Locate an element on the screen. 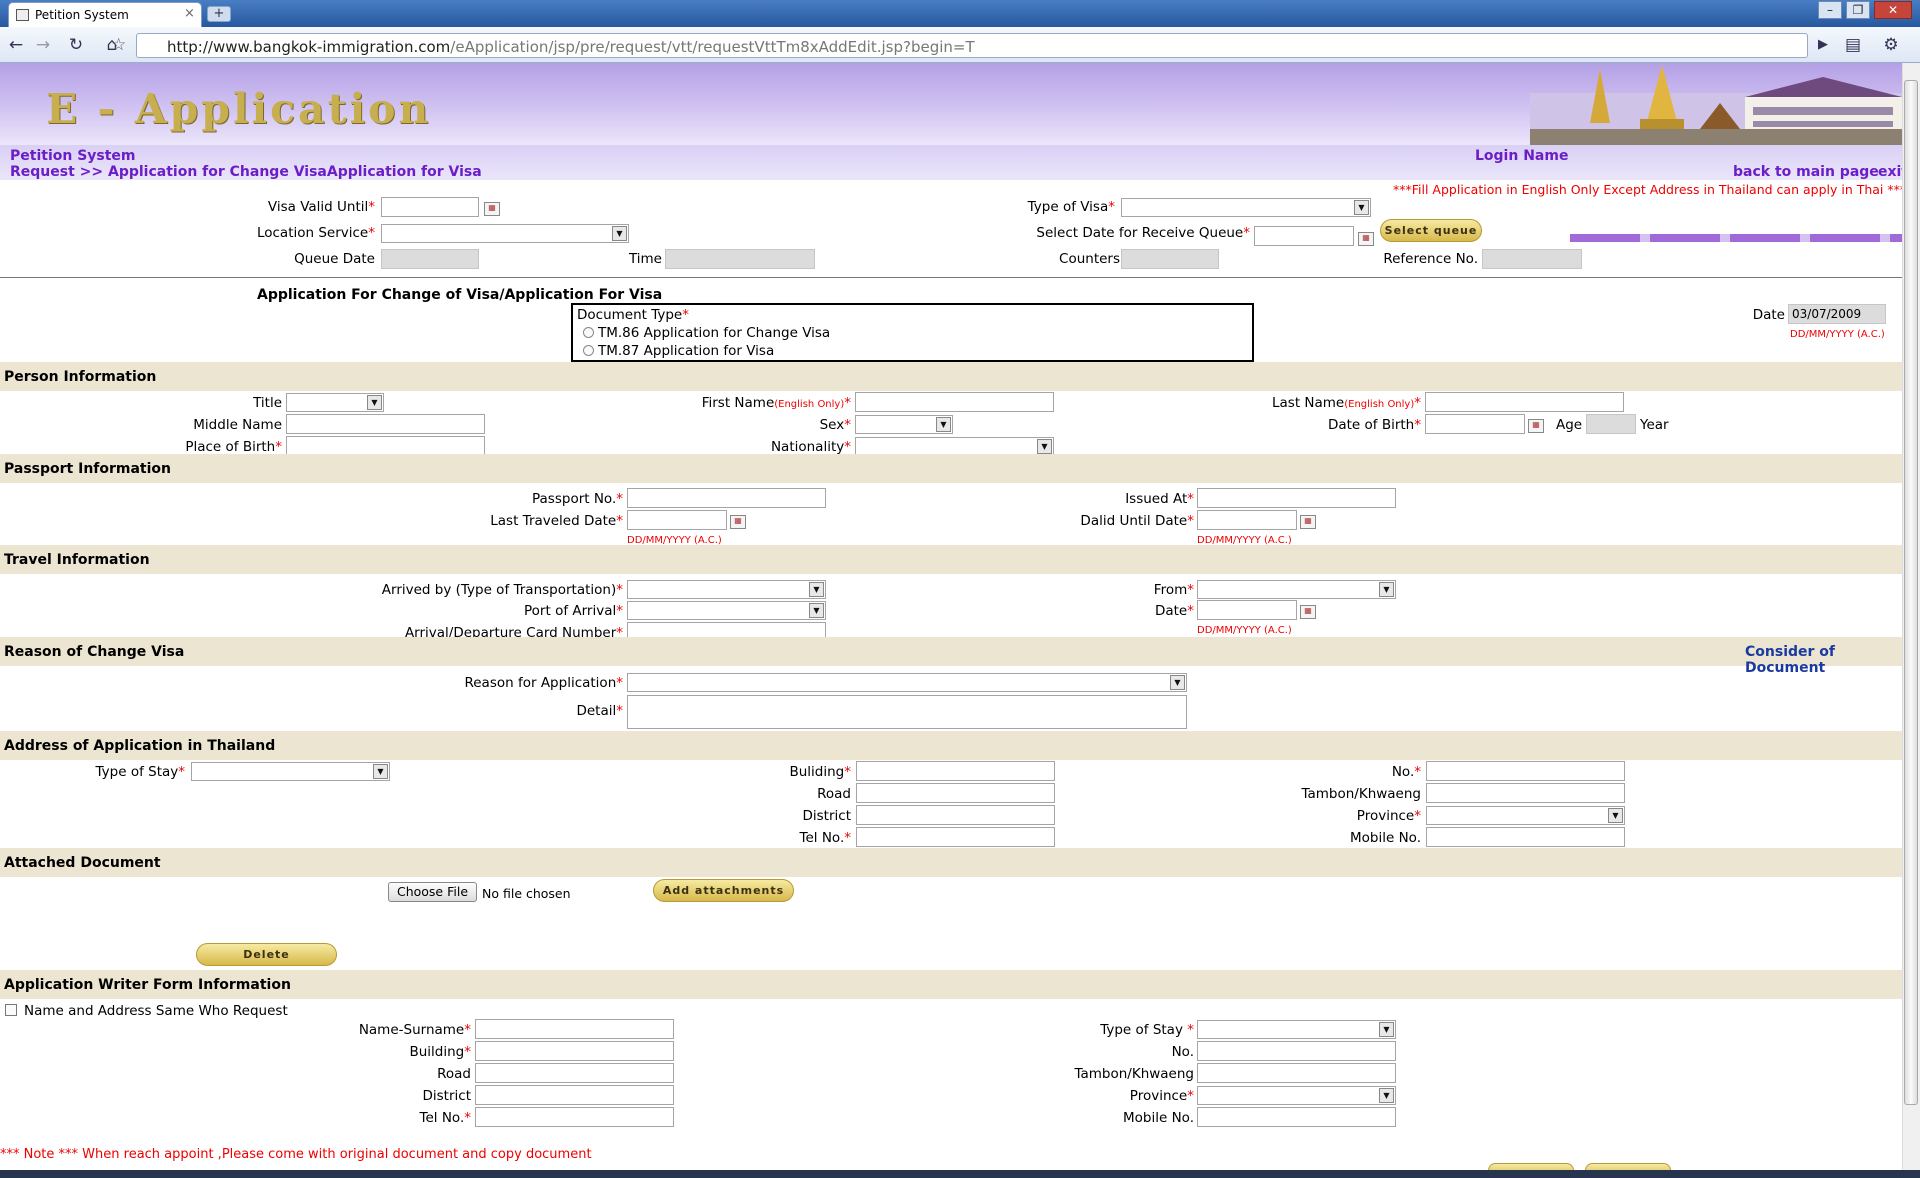  writer-building-input is located at coordinates (574, 1051).